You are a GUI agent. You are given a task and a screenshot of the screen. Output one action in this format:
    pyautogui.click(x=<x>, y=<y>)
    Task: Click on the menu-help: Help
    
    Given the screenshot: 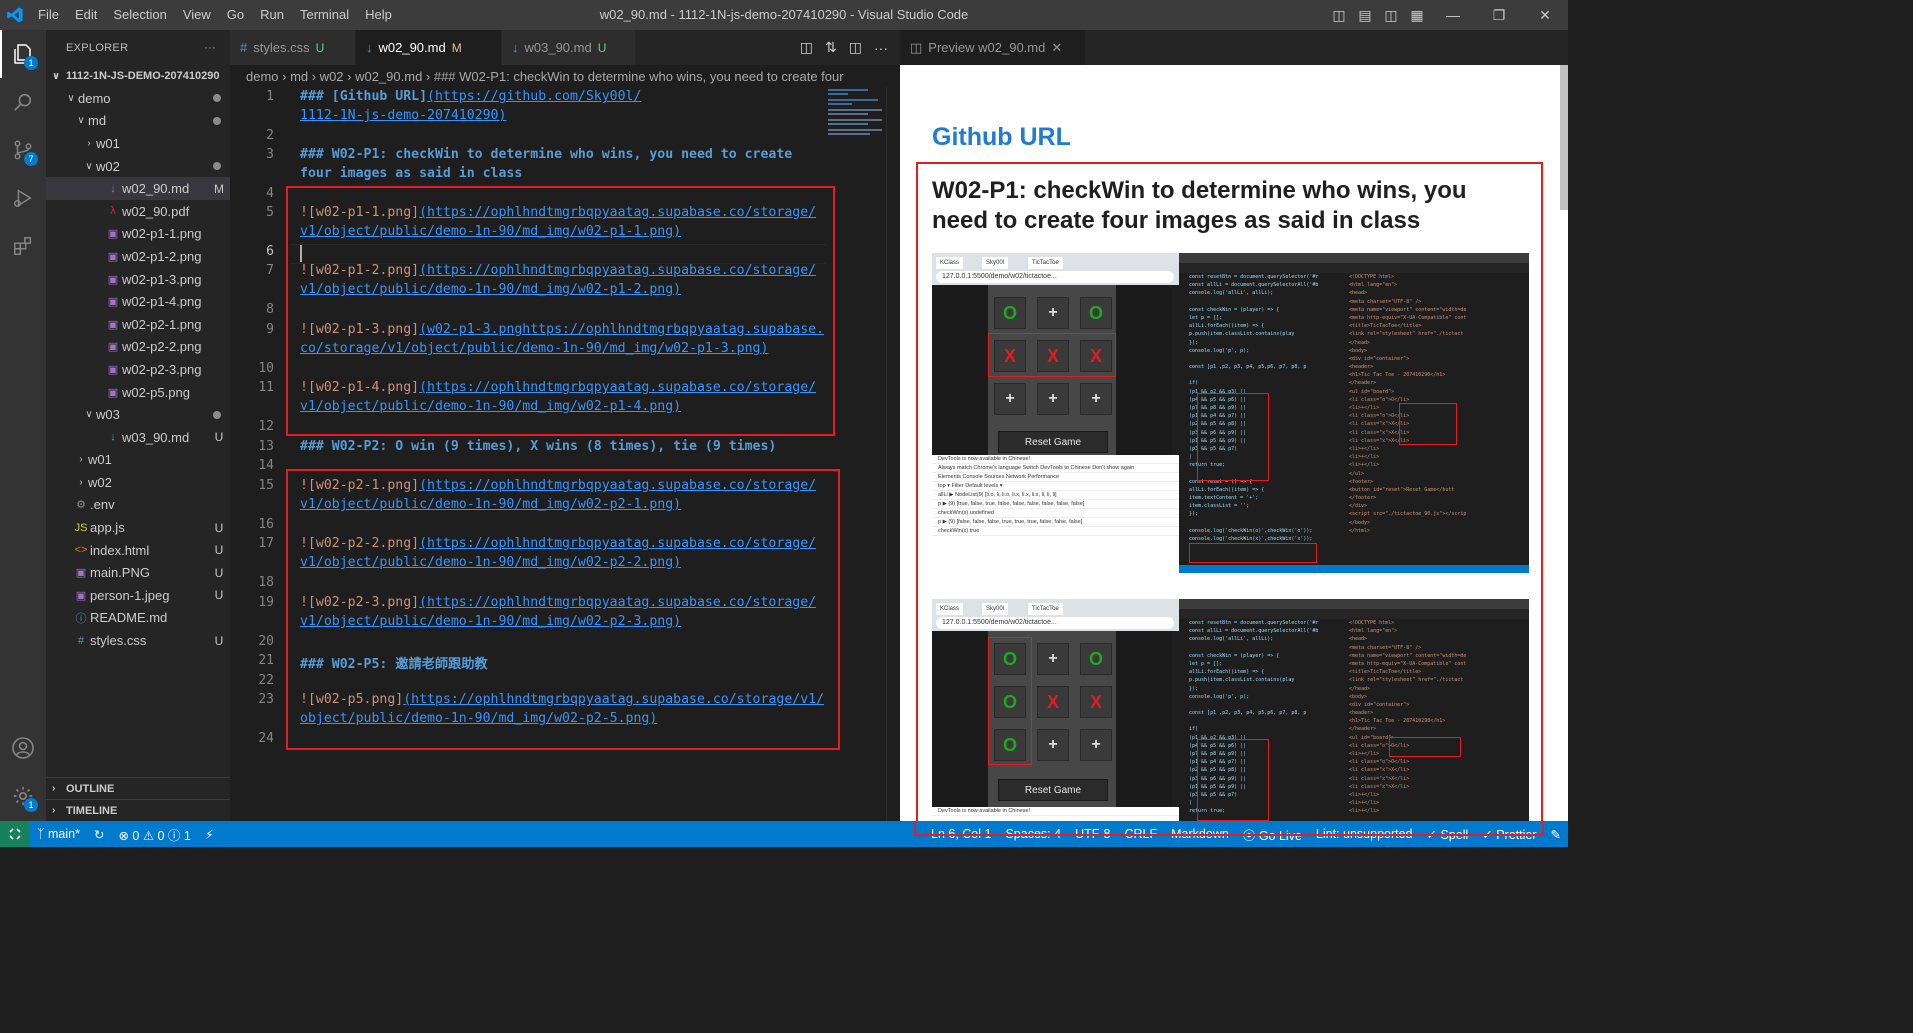 What is the action you would take?
    pyautogui.click(x=378, y=15)
    